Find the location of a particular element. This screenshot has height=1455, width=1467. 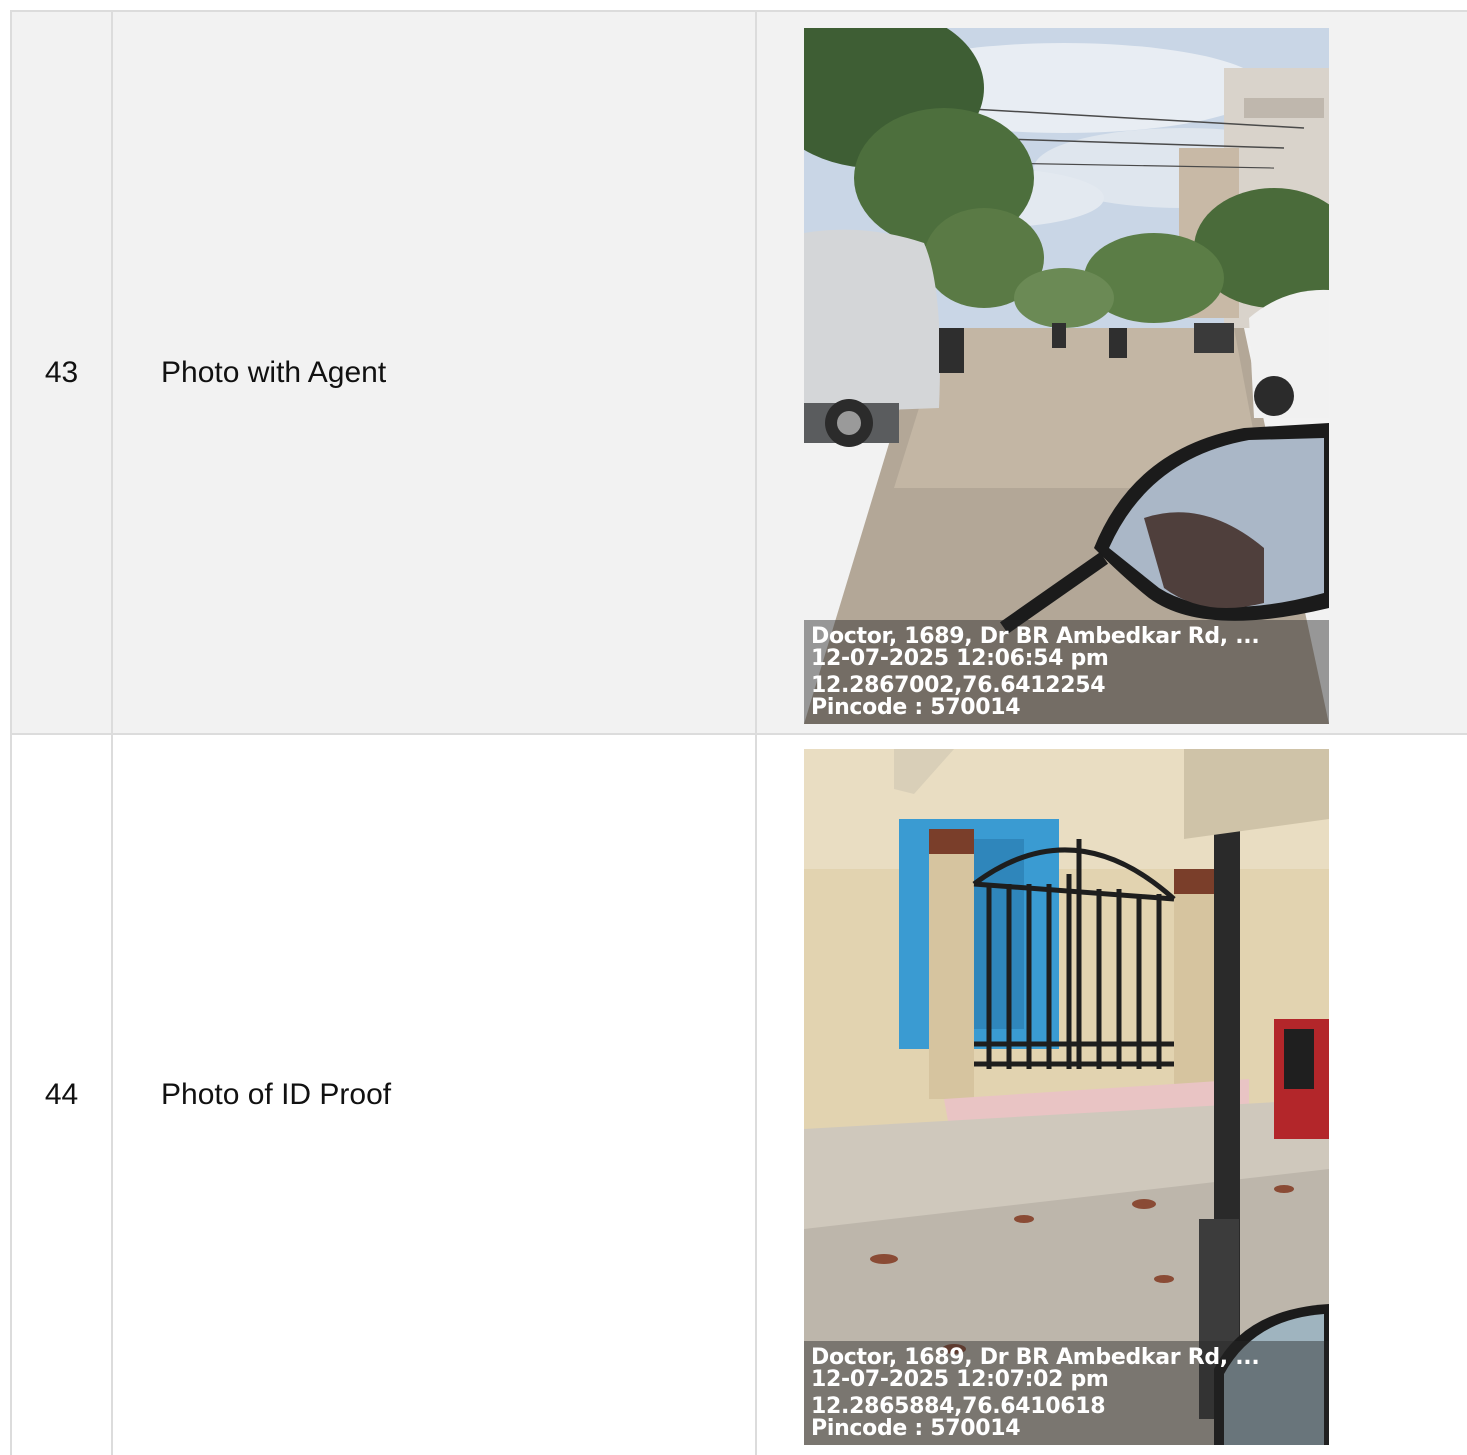

row-number: 44 is located at coordinates (62, 1095).